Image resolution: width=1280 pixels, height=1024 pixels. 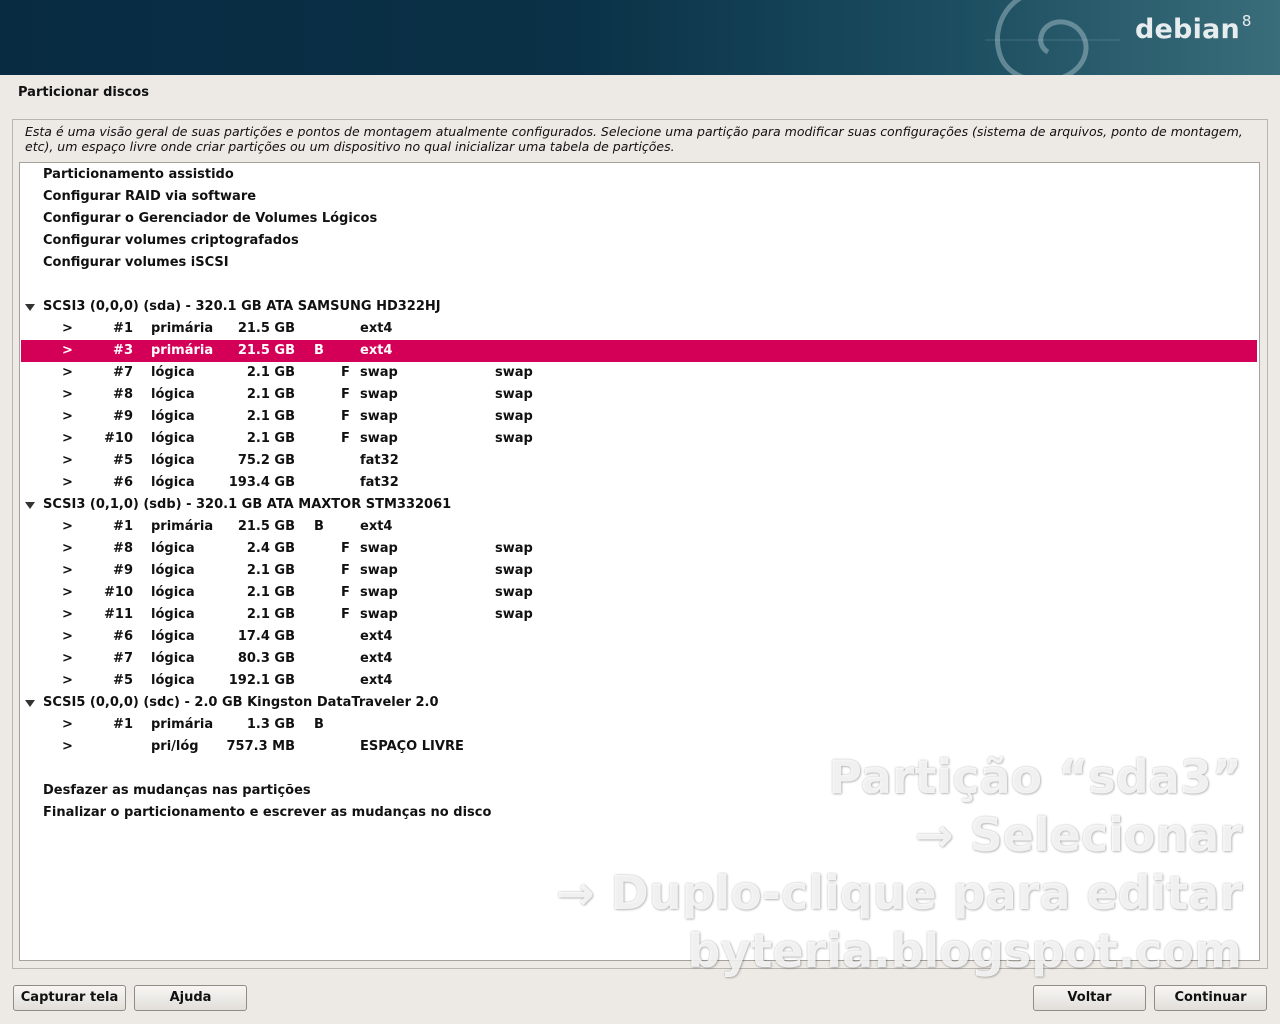 I want to click on menu-item: Particionamento assistido, so click(x=639, y=175).